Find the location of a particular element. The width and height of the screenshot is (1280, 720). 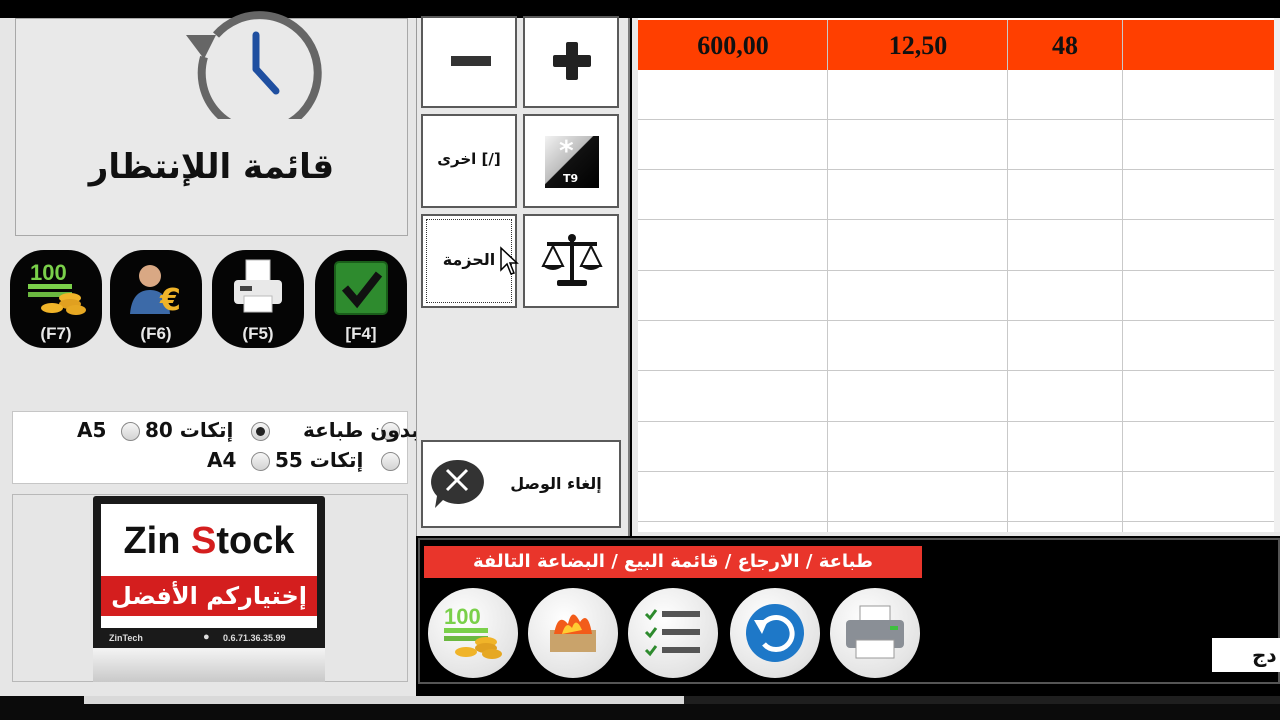

other-button-label: اخرى [/] is located at coordinates (469, 159).